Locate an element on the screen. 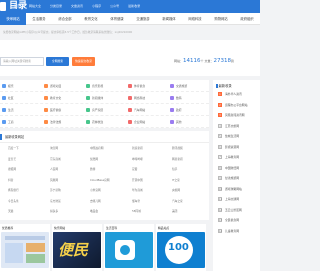  site-link: 百度一下 is located at coordinates (13, 148).